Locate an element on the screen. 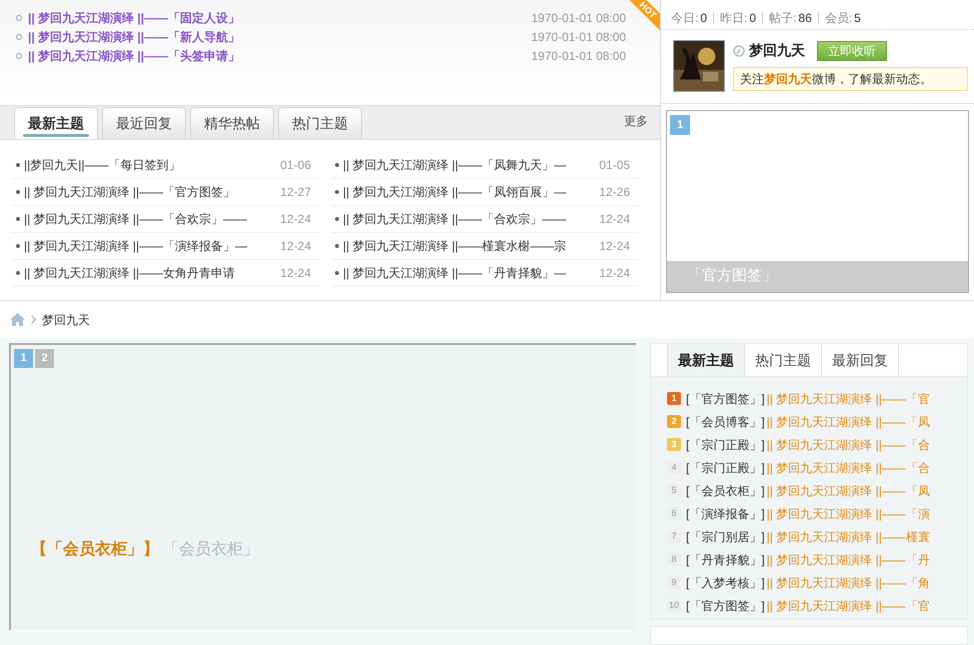 This screenshot has width=974, height=645. topic-link: || 梦回九天江湖演绎 ||——「官方图签」 is located at coordinates (130, 192).